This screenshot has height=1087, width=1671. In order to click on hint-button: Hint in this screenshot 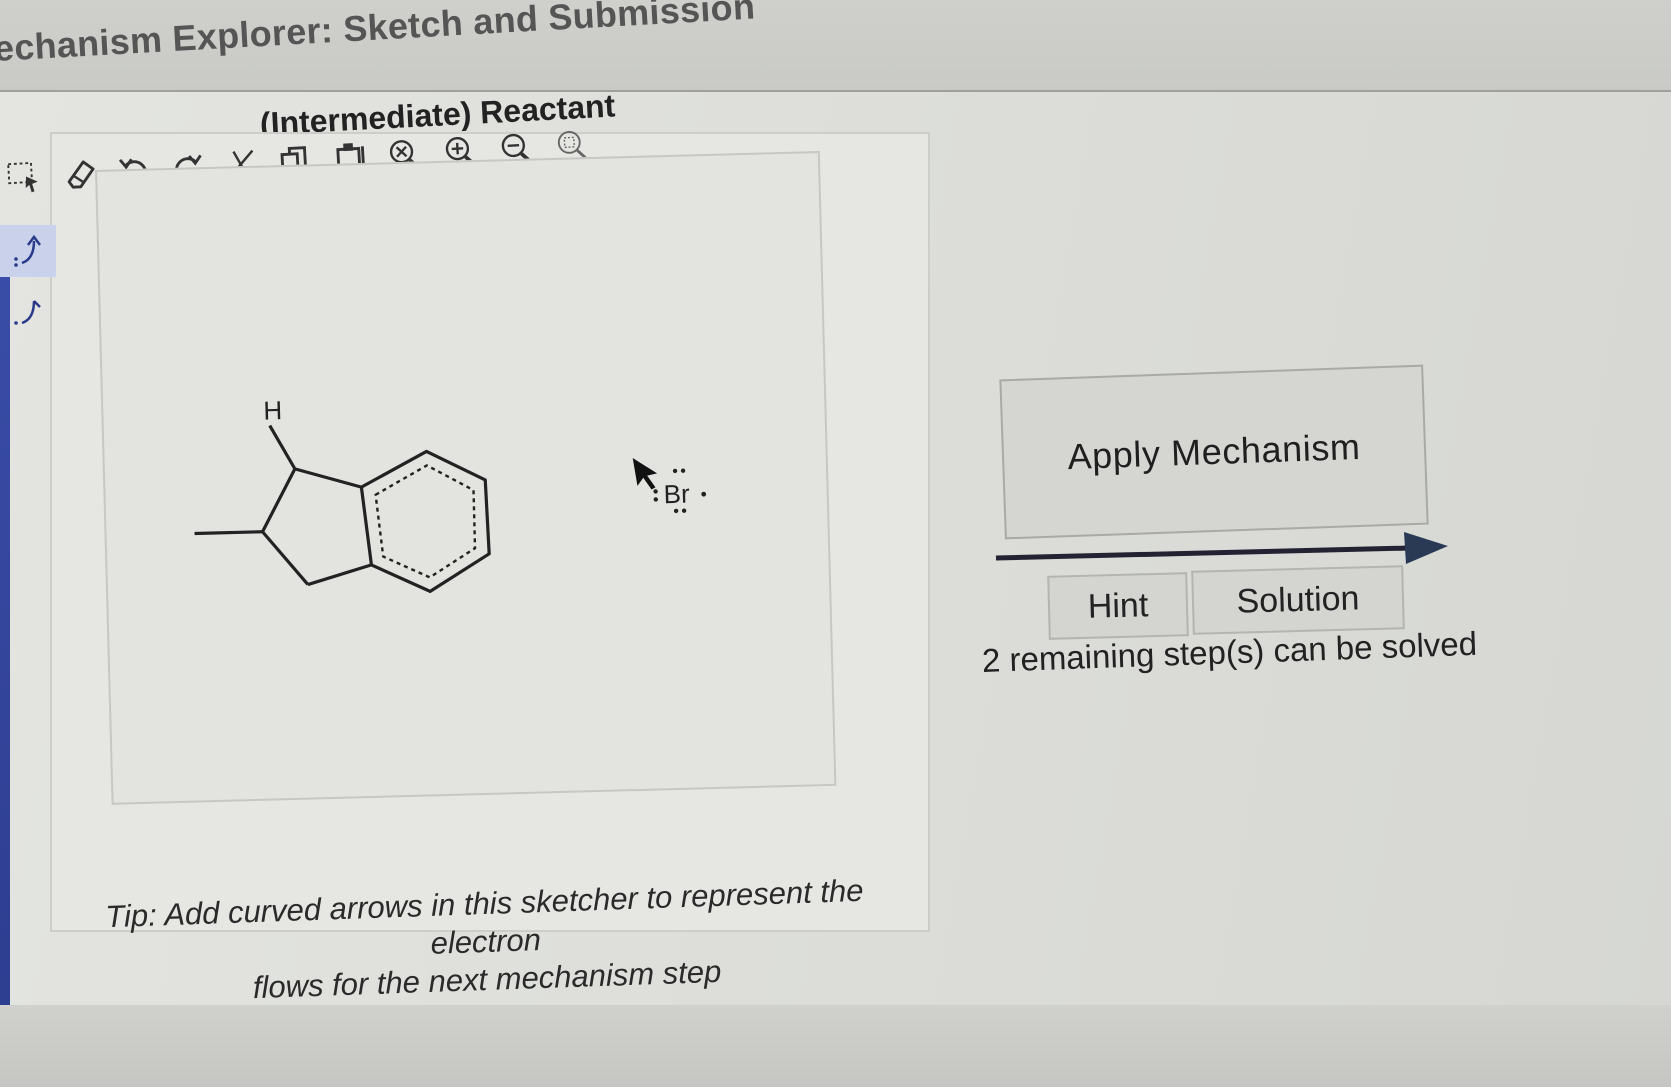, I will do `click(1118, 606)`.